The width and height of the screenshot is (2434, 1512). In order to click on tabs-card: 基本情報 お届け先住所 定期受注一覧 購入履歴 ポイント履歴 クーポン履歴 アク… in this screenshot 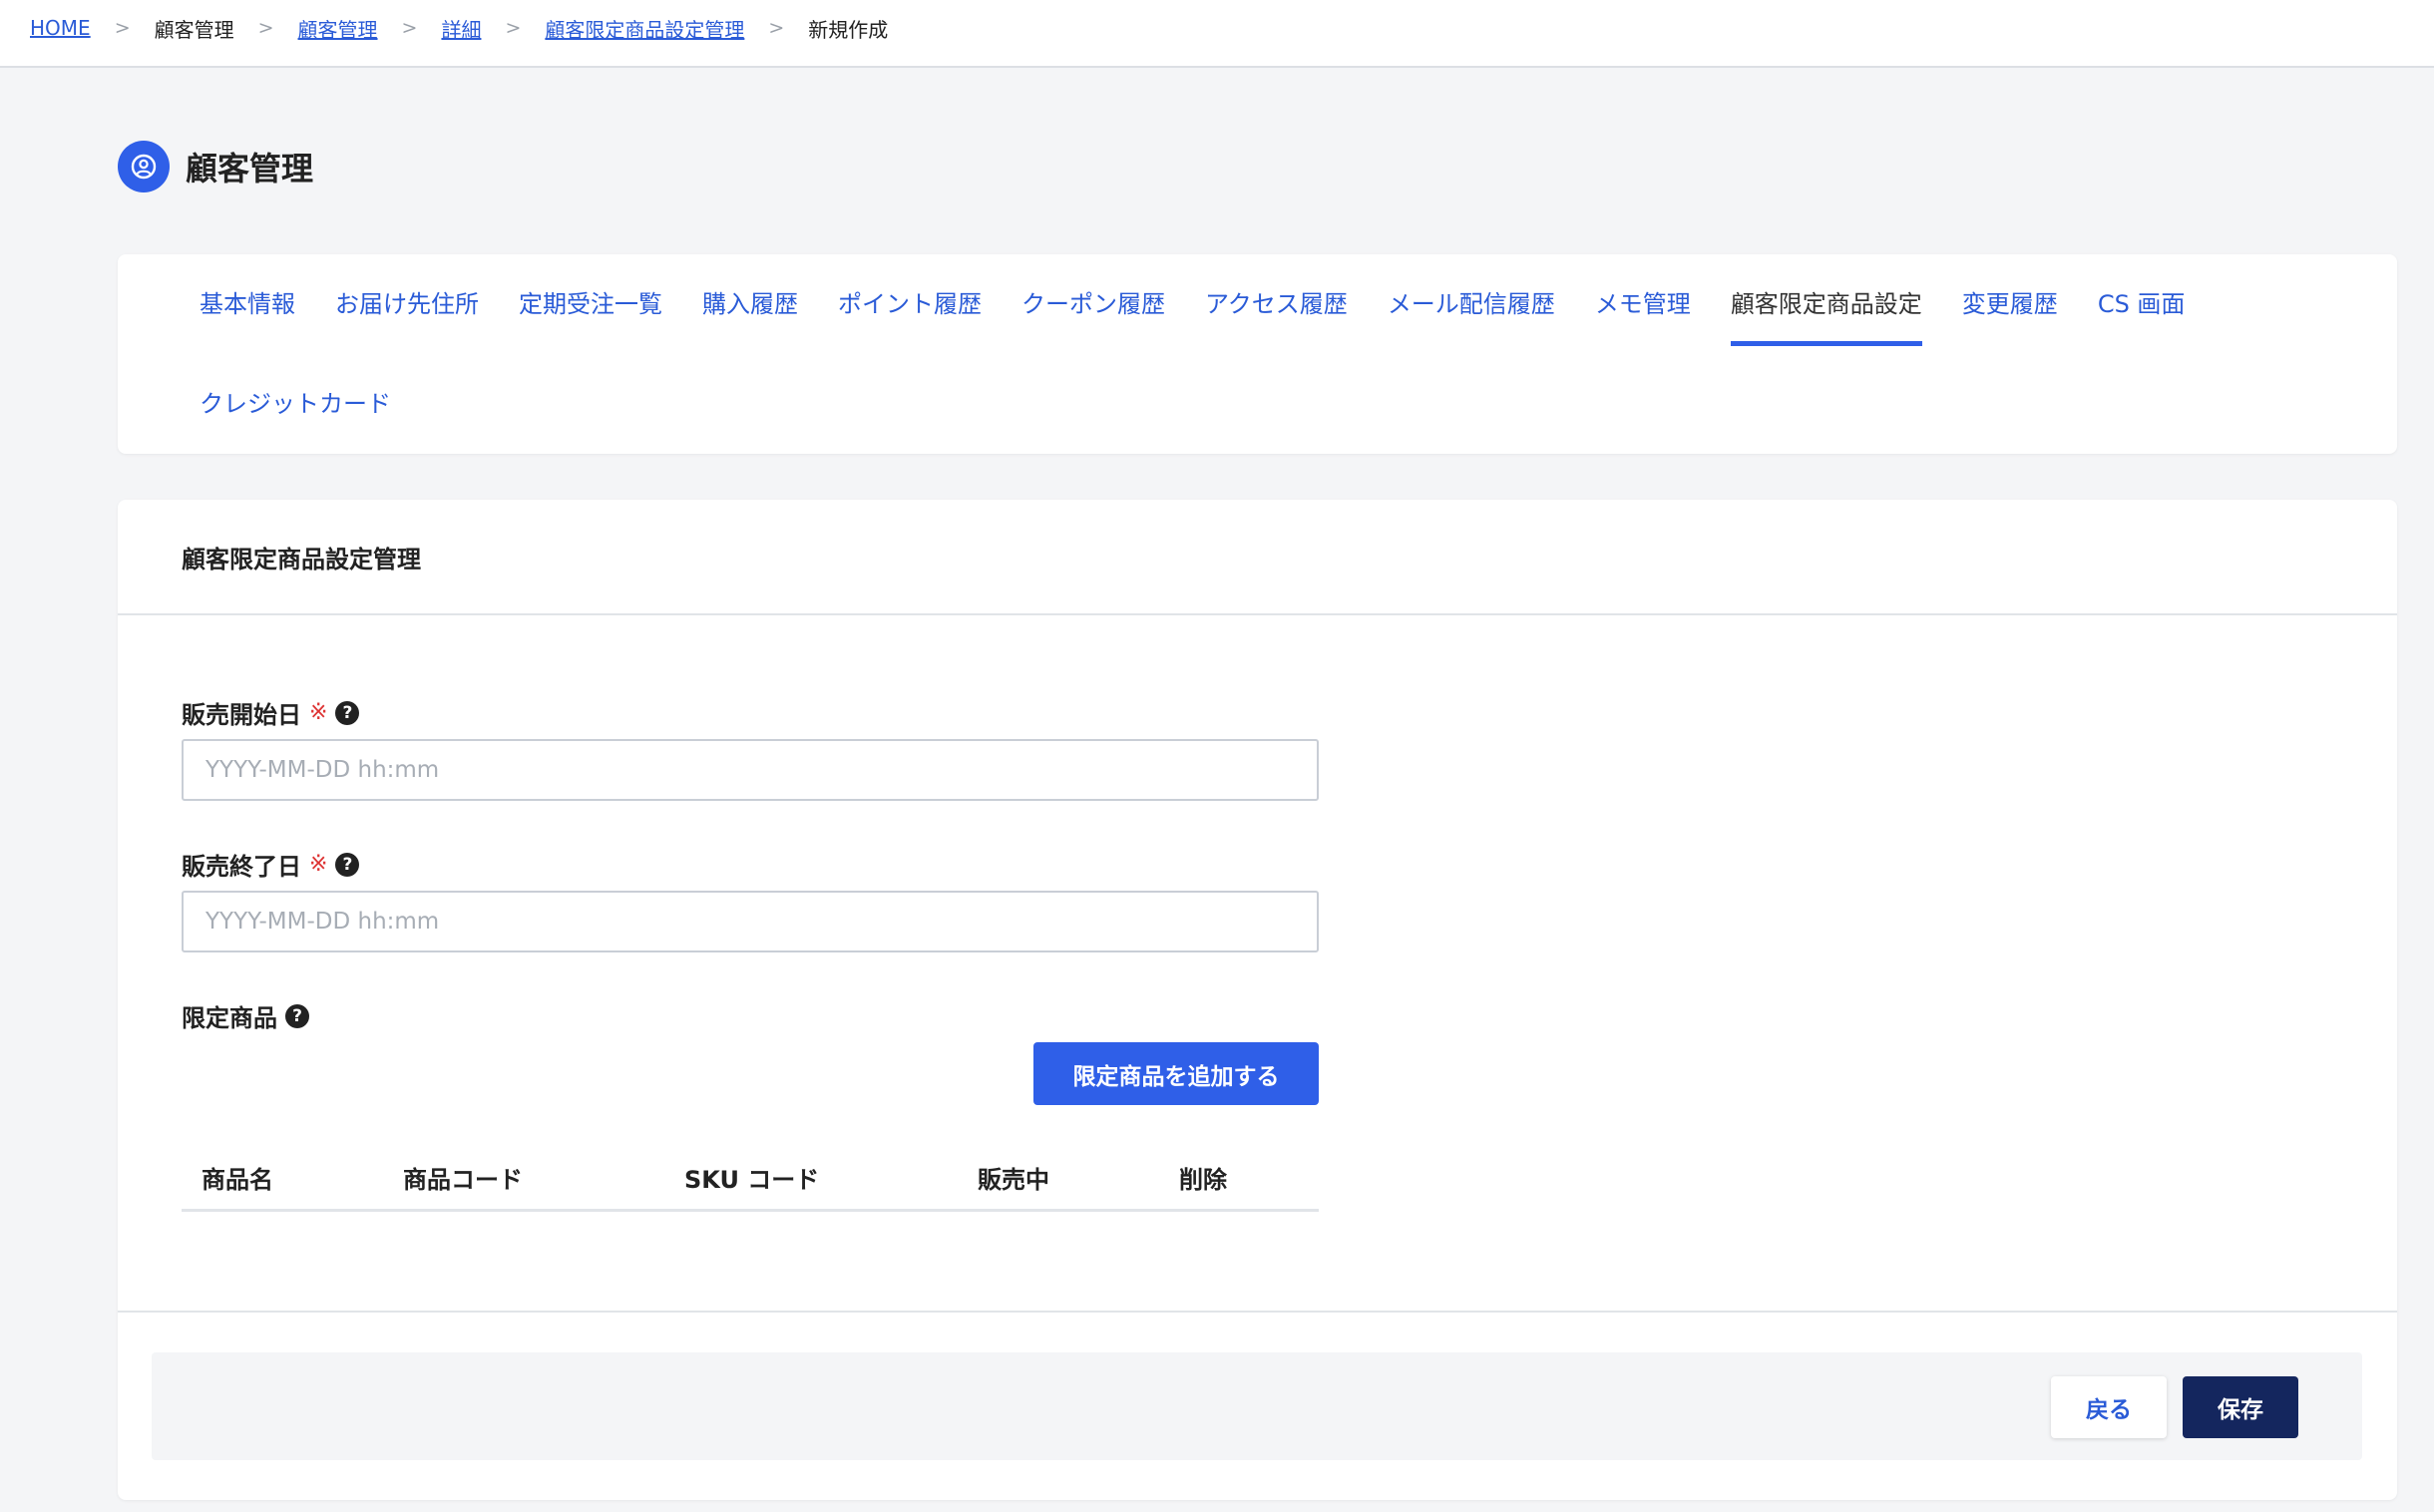, I will do `click(1258, 354)`.